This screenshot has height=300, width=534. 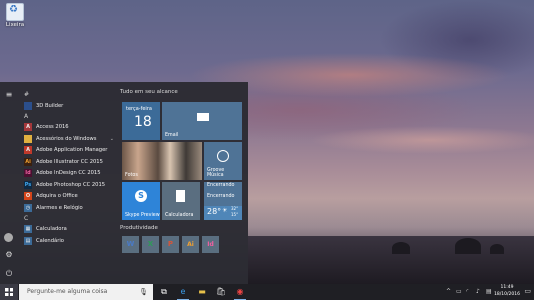 I want to click on wallpaper-horizon, so click(x=391, y=260).